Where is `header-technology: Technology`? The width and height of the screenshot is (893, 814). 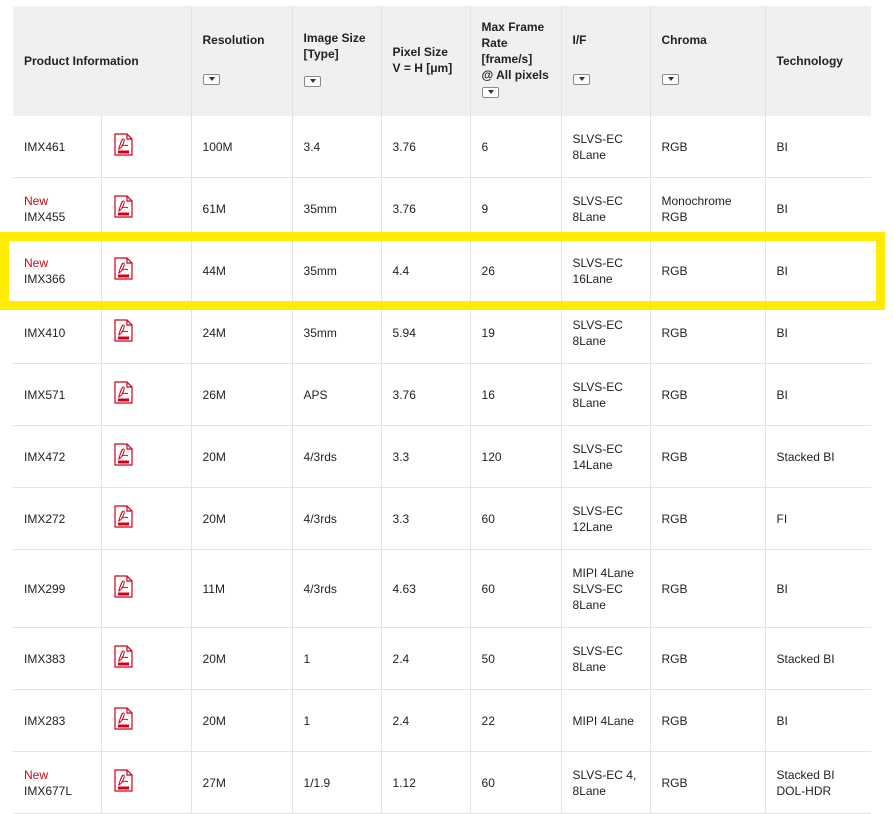
header-technology: Technology is located at coordinates (818, 61).